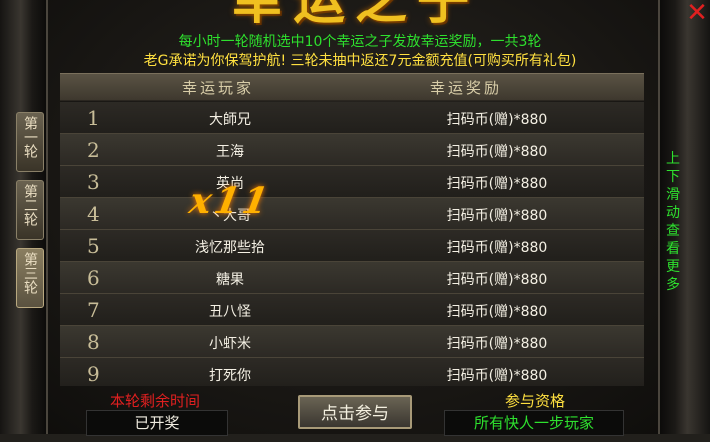 Image resolution: width=710 pixels, height=442 pixels. I want to click on player-name: 糖果, so click(230, 280).